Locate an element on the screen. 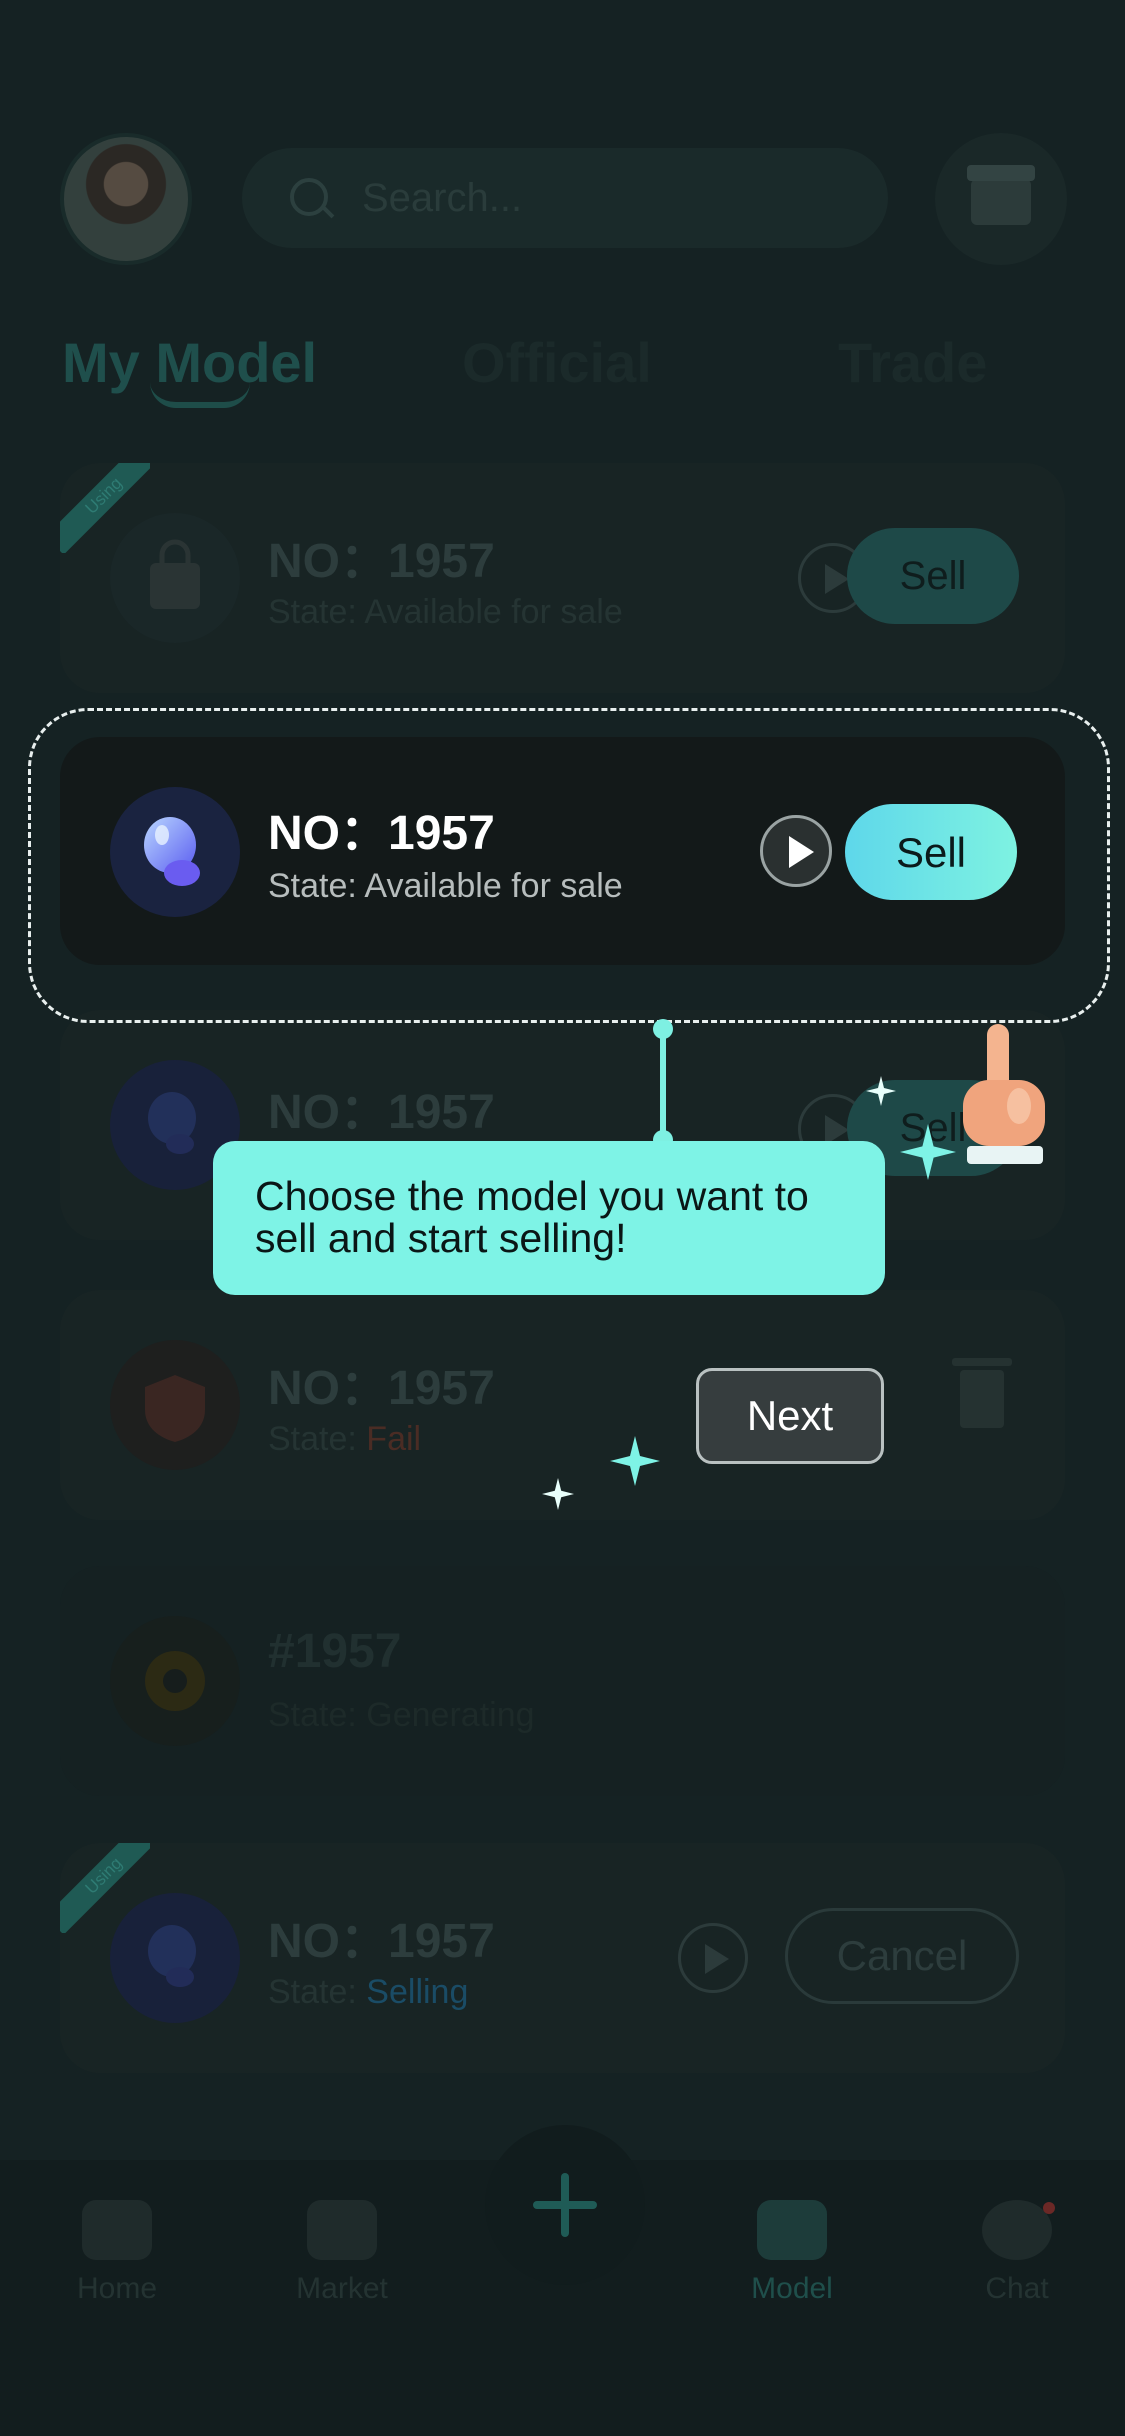  nav-home: Home is located at coordinates (117, 2253).